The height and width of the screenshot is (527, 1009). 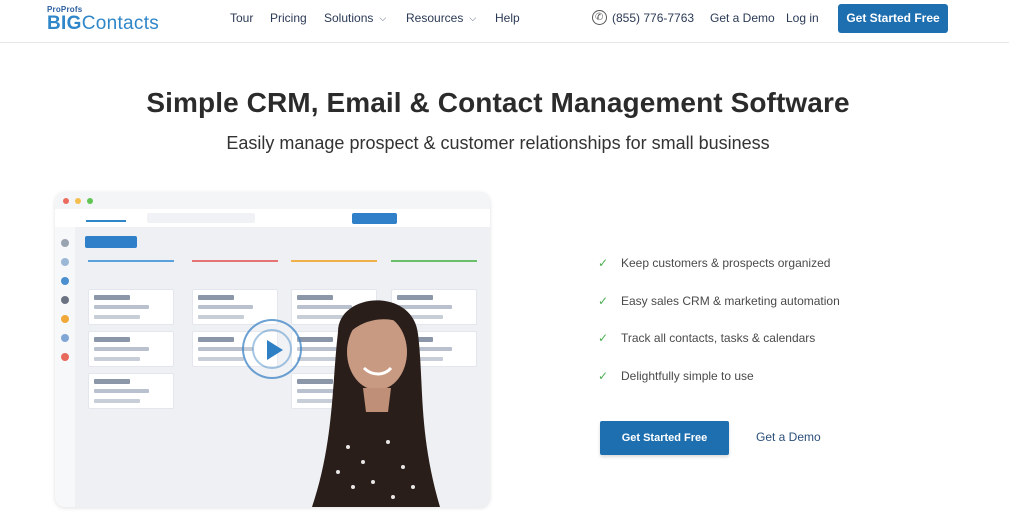 What do you see at coordinates (788, 437) in the screenshot?
I see `get-demo-link: Get a Demo` at bounding box center [788, 437].